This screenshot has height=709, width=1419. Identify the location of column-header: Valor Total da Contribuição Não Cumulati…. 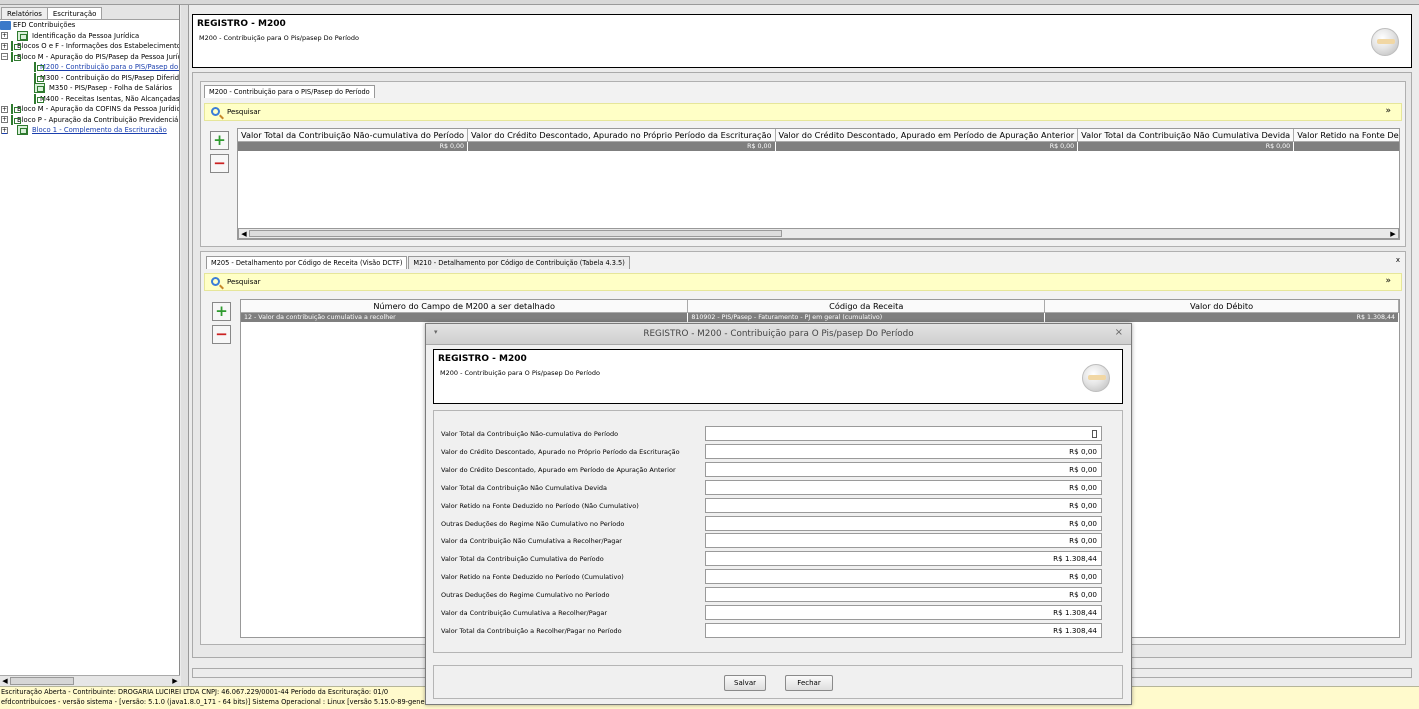
(1186, 135).